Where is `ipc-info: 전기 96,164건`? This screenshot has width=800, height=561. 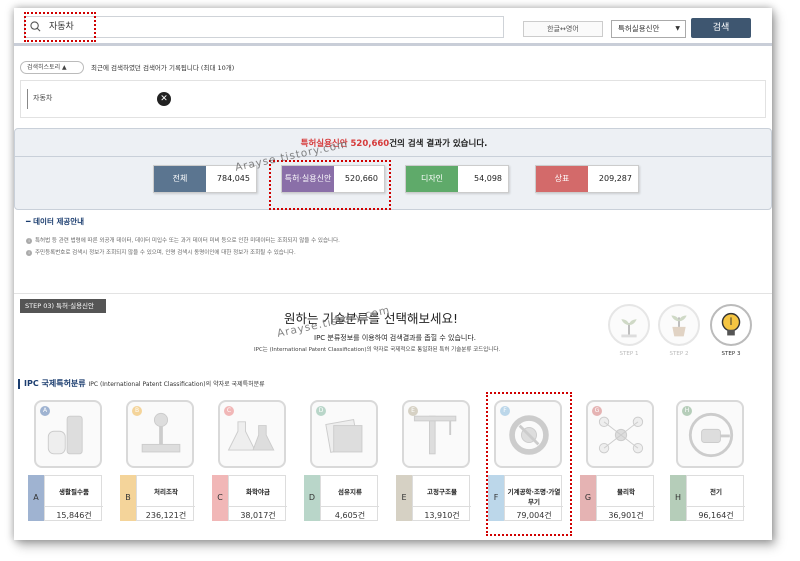
ipc-info: 전기 96,164건 is located at coordinates (715, 498).